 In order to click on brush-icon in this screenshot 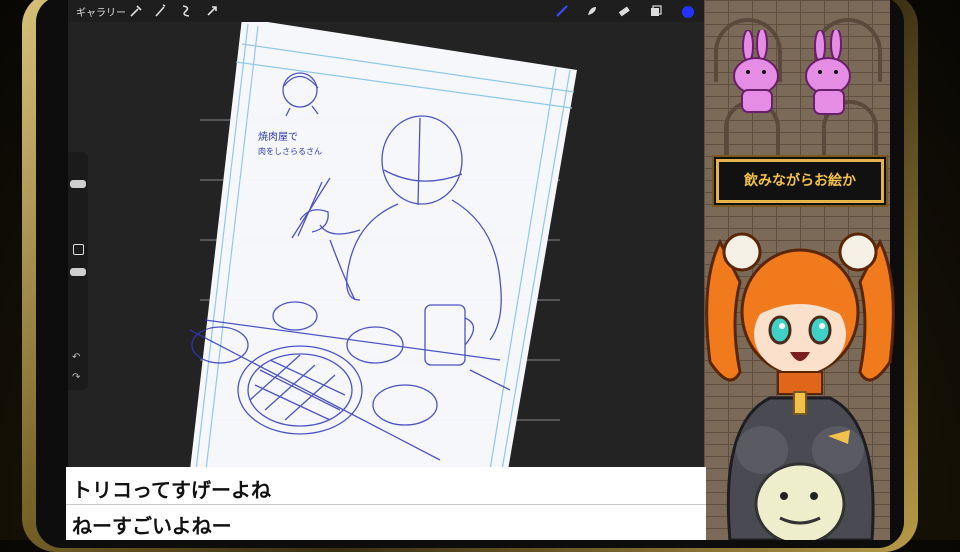, I will do `click(562, 11)`.